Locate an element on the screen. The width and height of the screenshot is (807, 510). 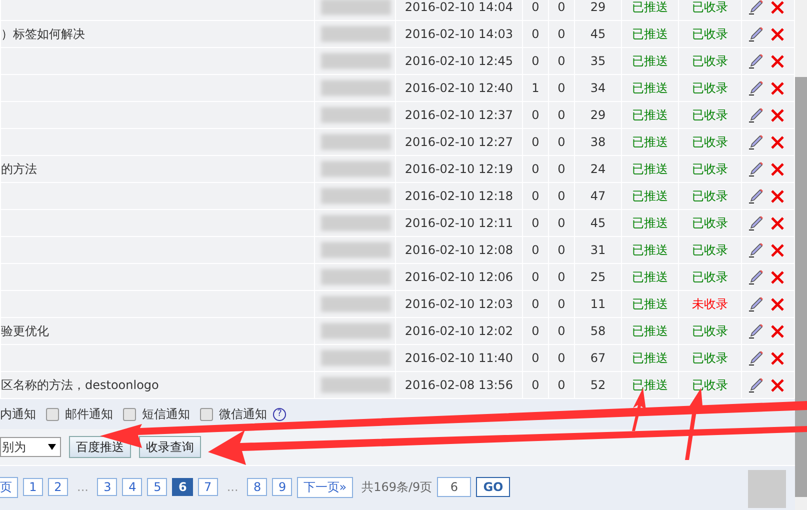
help-icon: ? is located at coordinates (279, 414).